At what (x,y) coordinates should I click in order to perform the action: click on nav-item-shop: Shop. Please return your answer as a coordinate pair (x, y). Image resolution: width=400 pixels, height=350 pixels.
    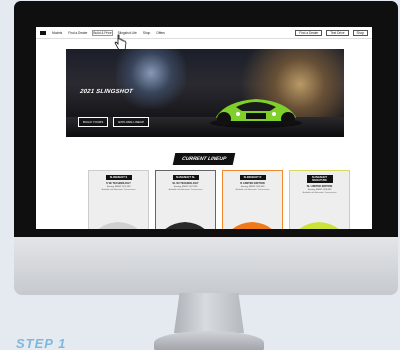
    Looking at the image, I should click on (146, 33).